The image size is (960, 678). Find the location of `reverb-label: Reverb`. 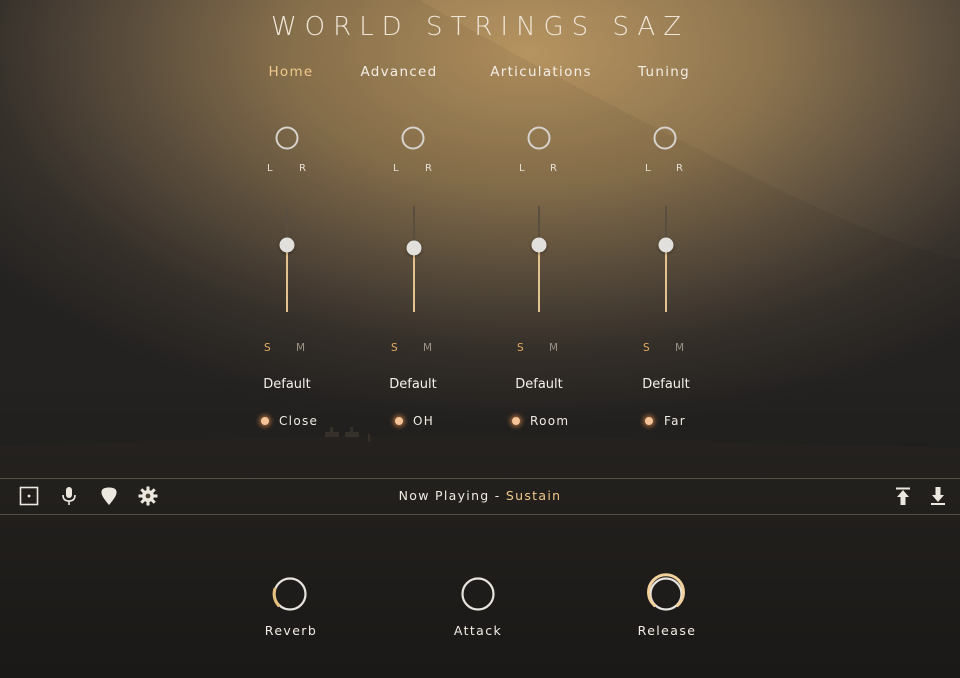

reverb-label: Reverb is located at coordinates (291, 630).